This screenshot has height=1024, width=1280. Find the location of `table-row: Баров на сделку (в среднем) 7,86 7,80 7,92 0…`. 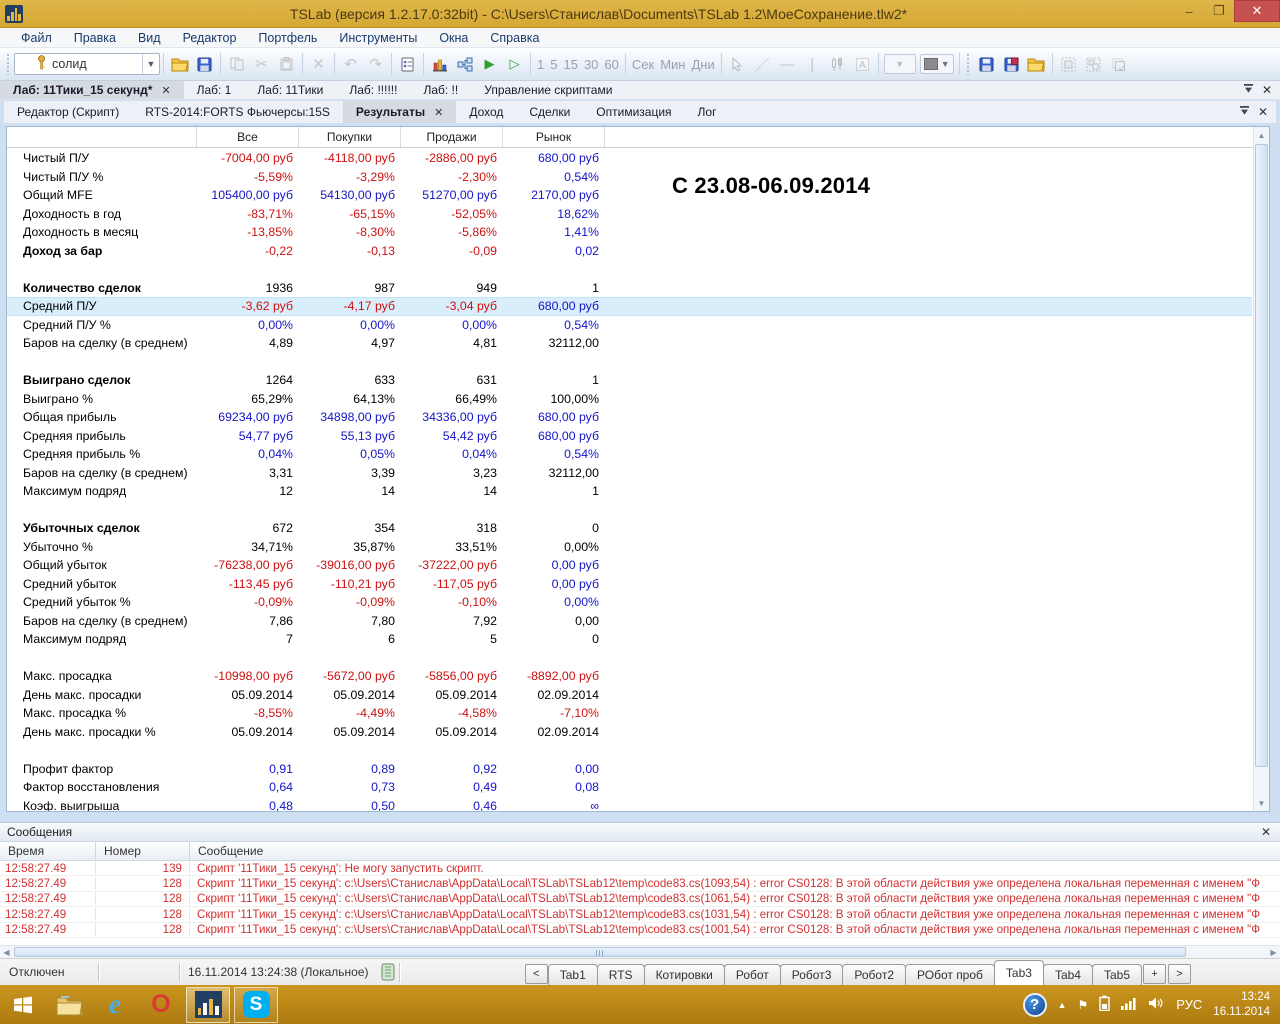

table-row: Баров на сделку (в среднем) 7,86 7,80 7,92 0… is located at coordinates (629, 621).